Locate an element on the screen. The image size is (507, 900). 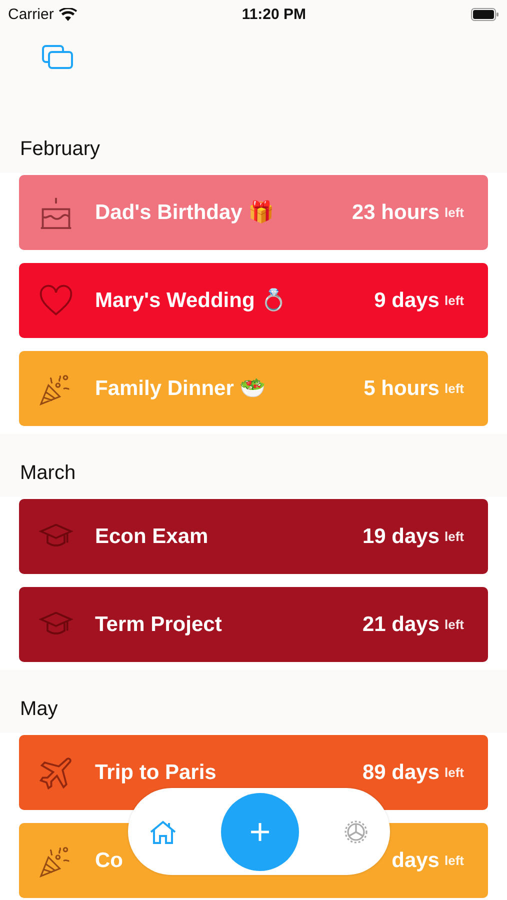
countdown-value: days is located at coordinates (416, 860).